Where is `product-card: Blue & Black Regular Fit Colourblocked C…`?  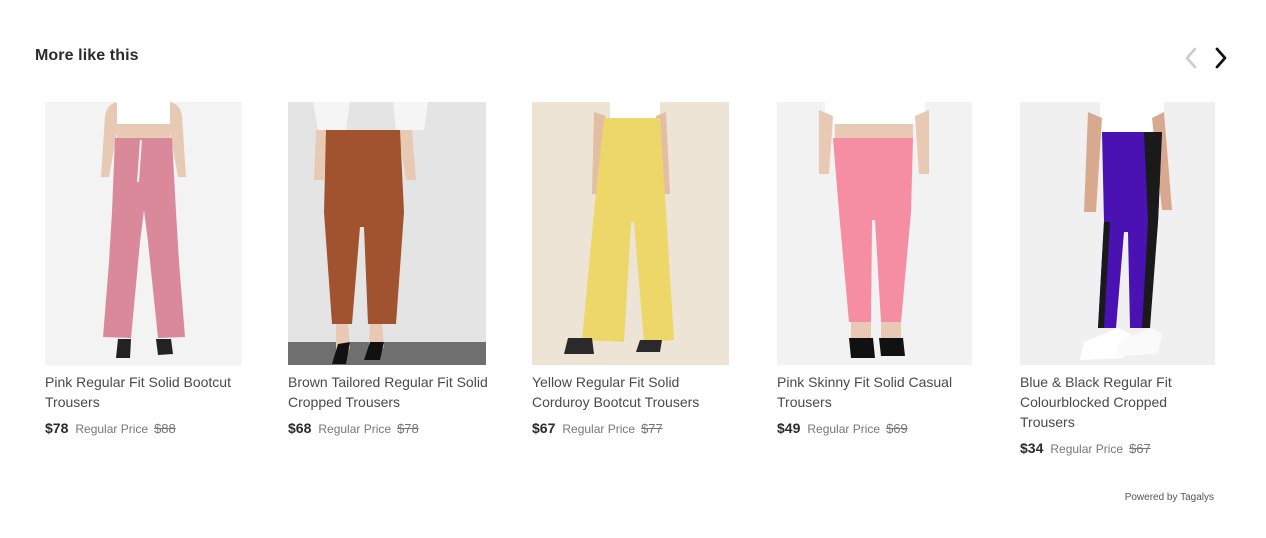
product-card: Blue & Black Regular Fit Colourblocked C… is located at coordinates (1122, 279).